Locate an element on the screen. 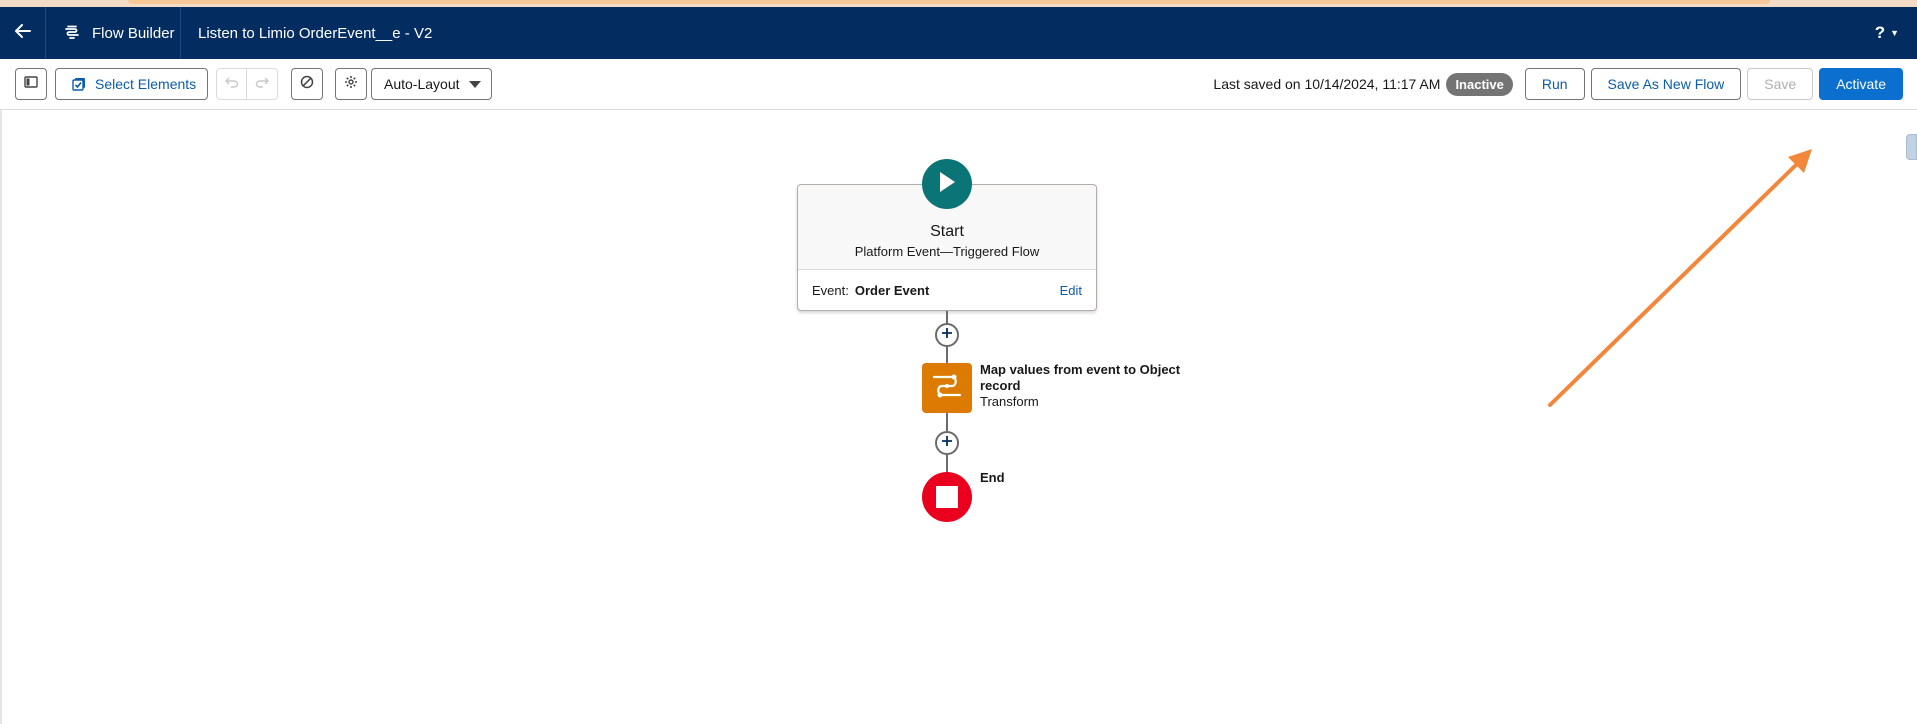  undo-redo-group is located at coordinates (247, 84).